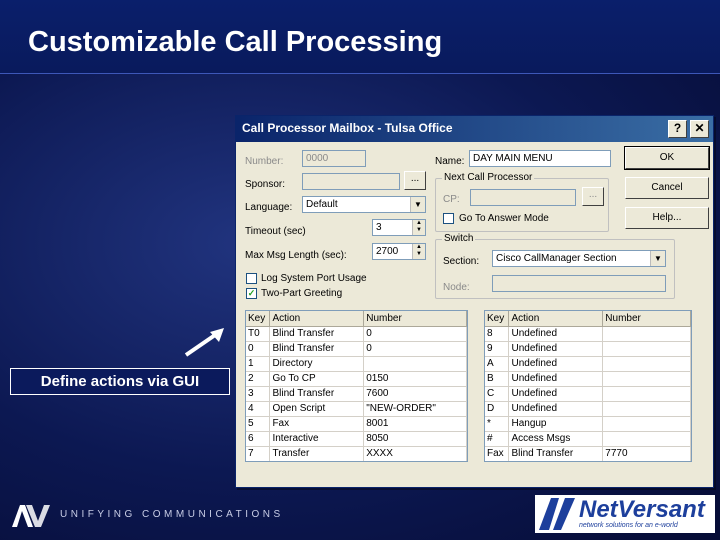  What do you see at coordinates (497, 409) in the screenshot?
I see `key-cell: D` at bounding box center [497, 409].